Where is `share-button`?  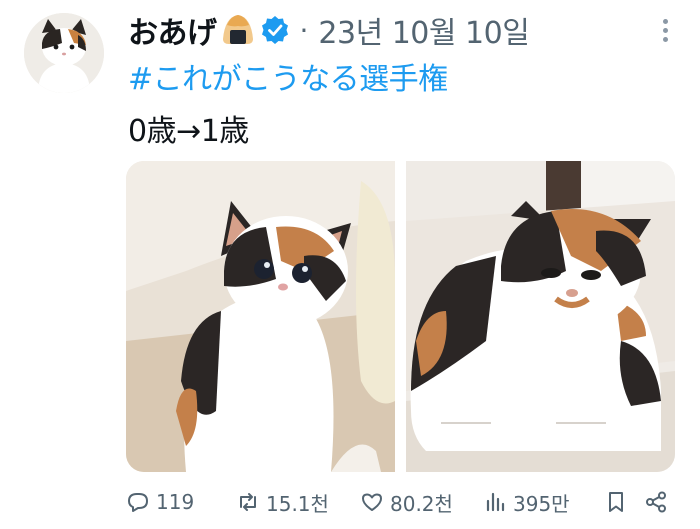 share-button is located at coordinates (659, 502).